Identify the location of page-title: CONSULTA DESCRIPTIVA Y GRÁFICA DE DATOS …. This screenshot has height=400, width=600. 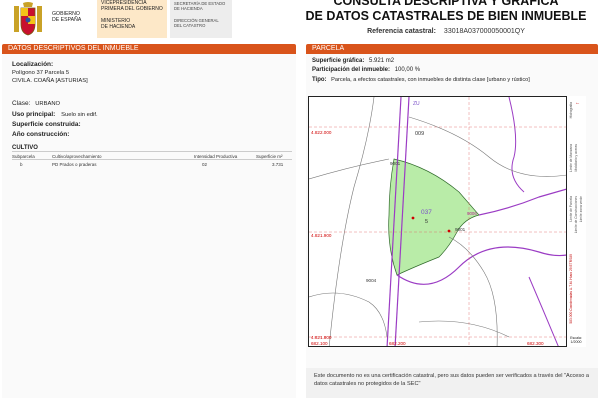
(446, 12).